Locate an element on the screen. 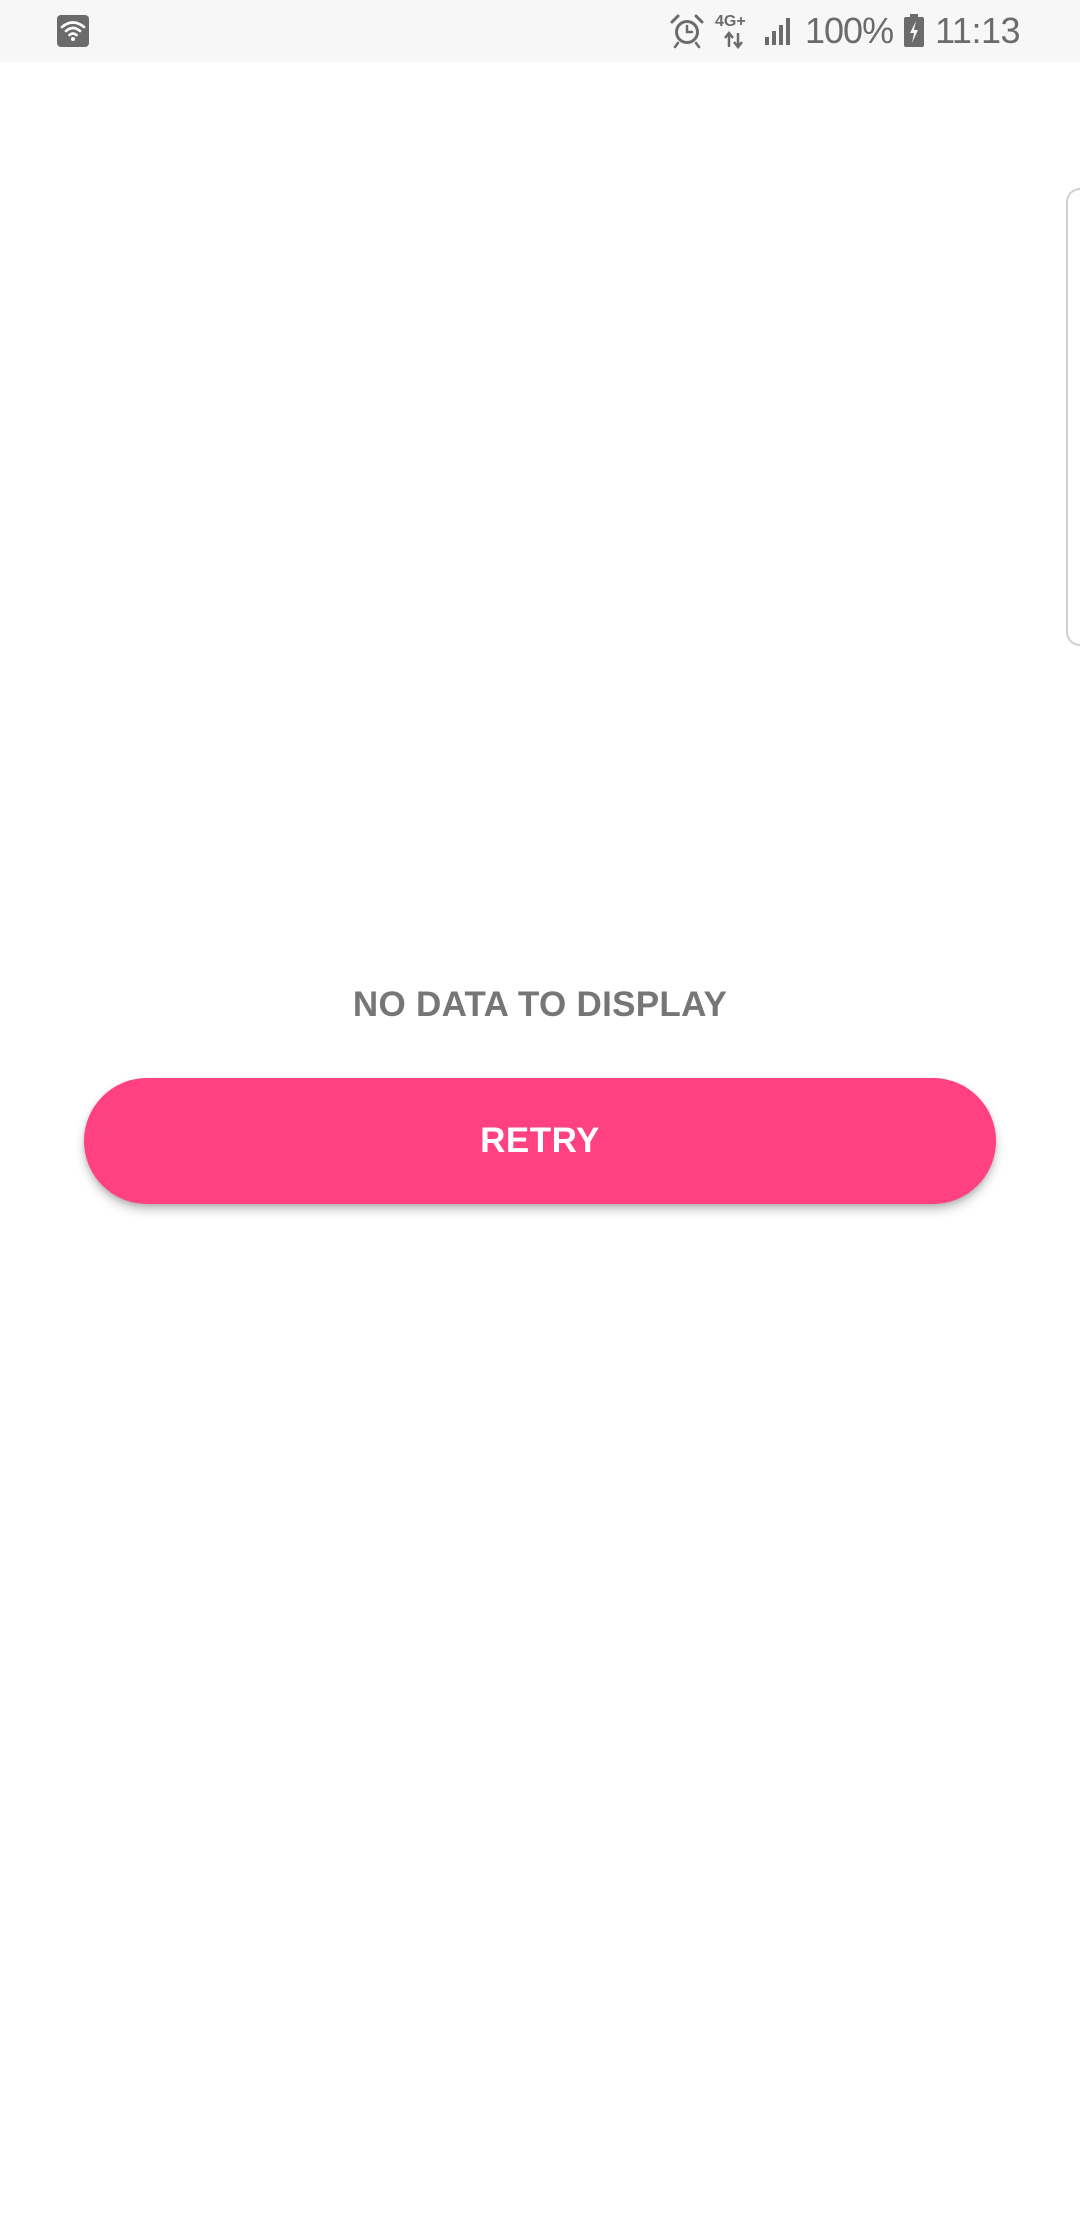  battery-percent: 100% is located at coordinates (849, 30).